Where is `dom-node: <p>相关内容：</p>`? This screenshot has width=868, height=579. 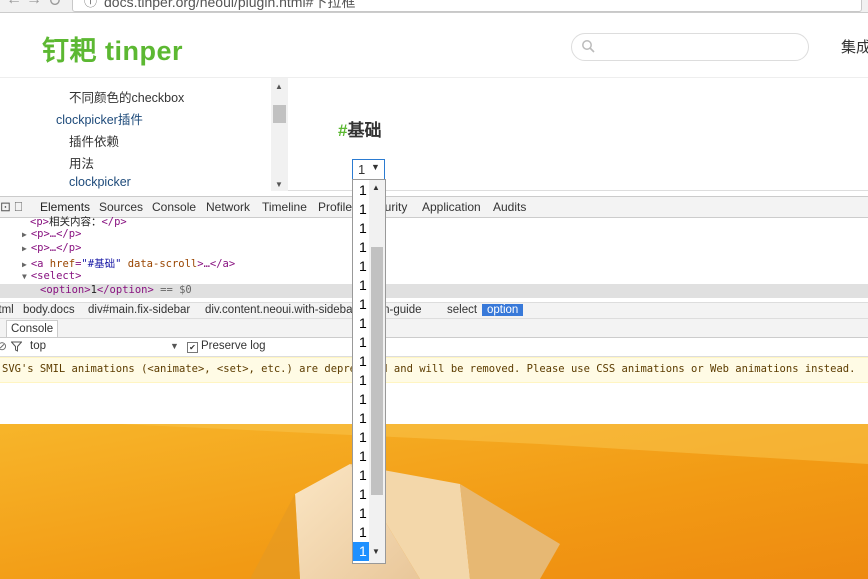 dom-node: <p>相关内容：</p> is located at coordinates (78, 221).